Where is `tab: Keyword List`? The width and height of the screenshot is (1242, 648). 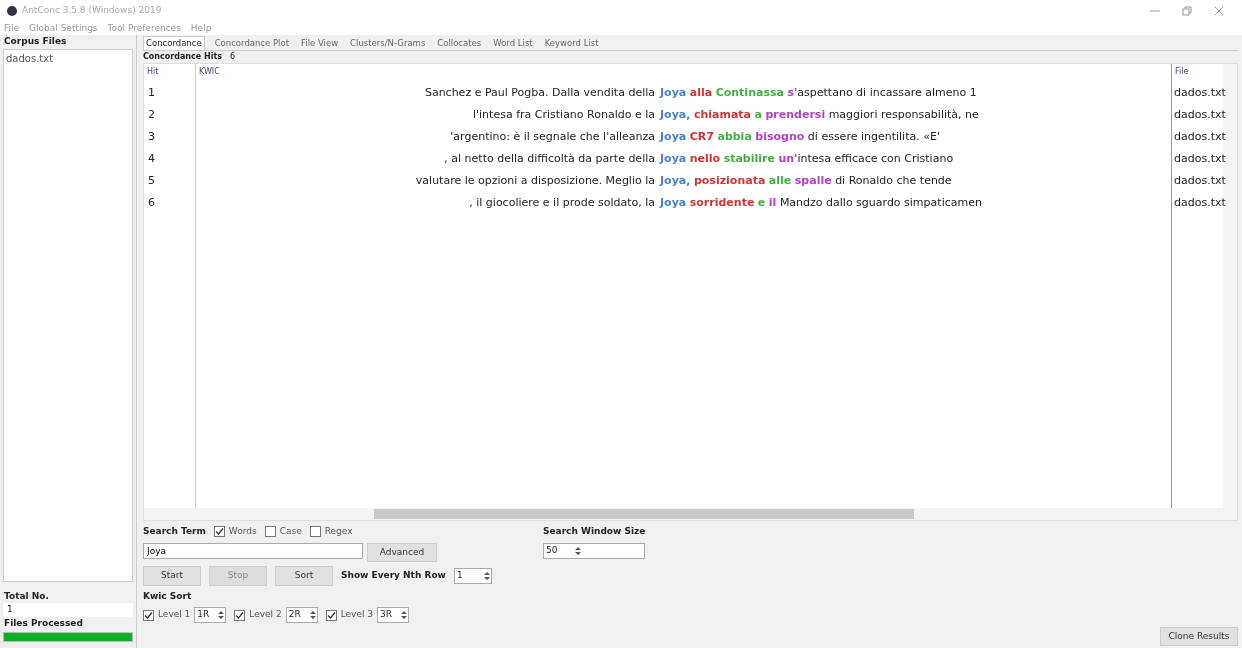
tab: Keyword List is located at coordinates (571, 43).